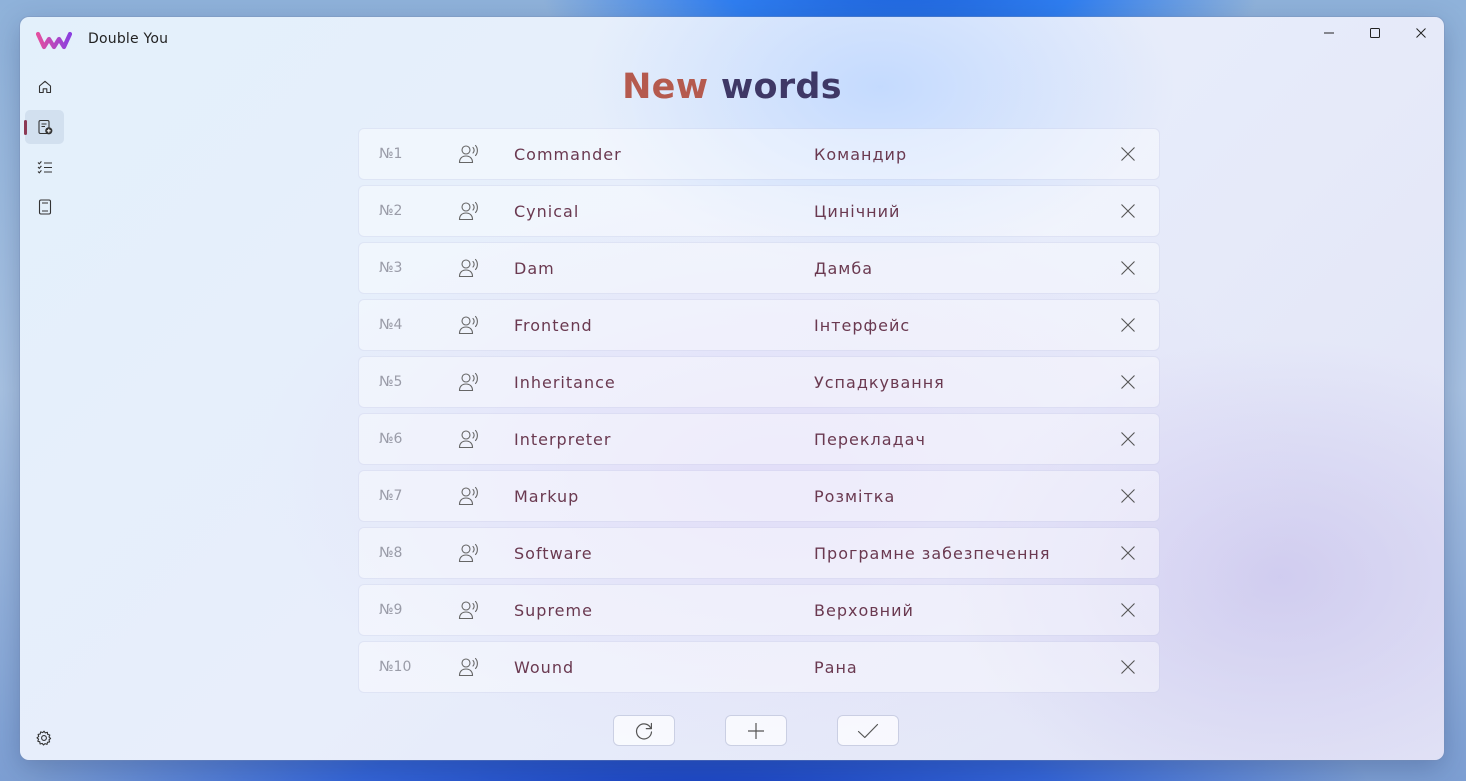  Describe the element at coordinates (855, 496) in the screenshot. I see `translation-text: Розмітка` at that location.